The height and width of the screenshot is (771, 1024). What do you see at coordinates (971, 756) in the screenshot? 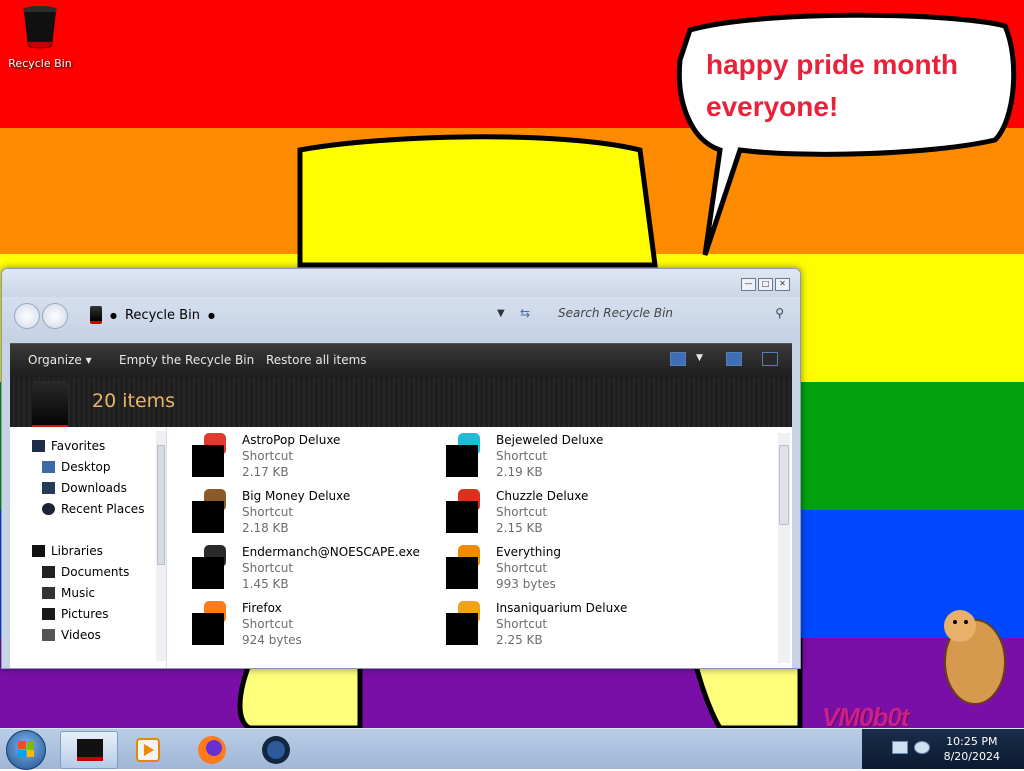
I see `clock-date: 8/20/2024` at bounding box center [971, 756].